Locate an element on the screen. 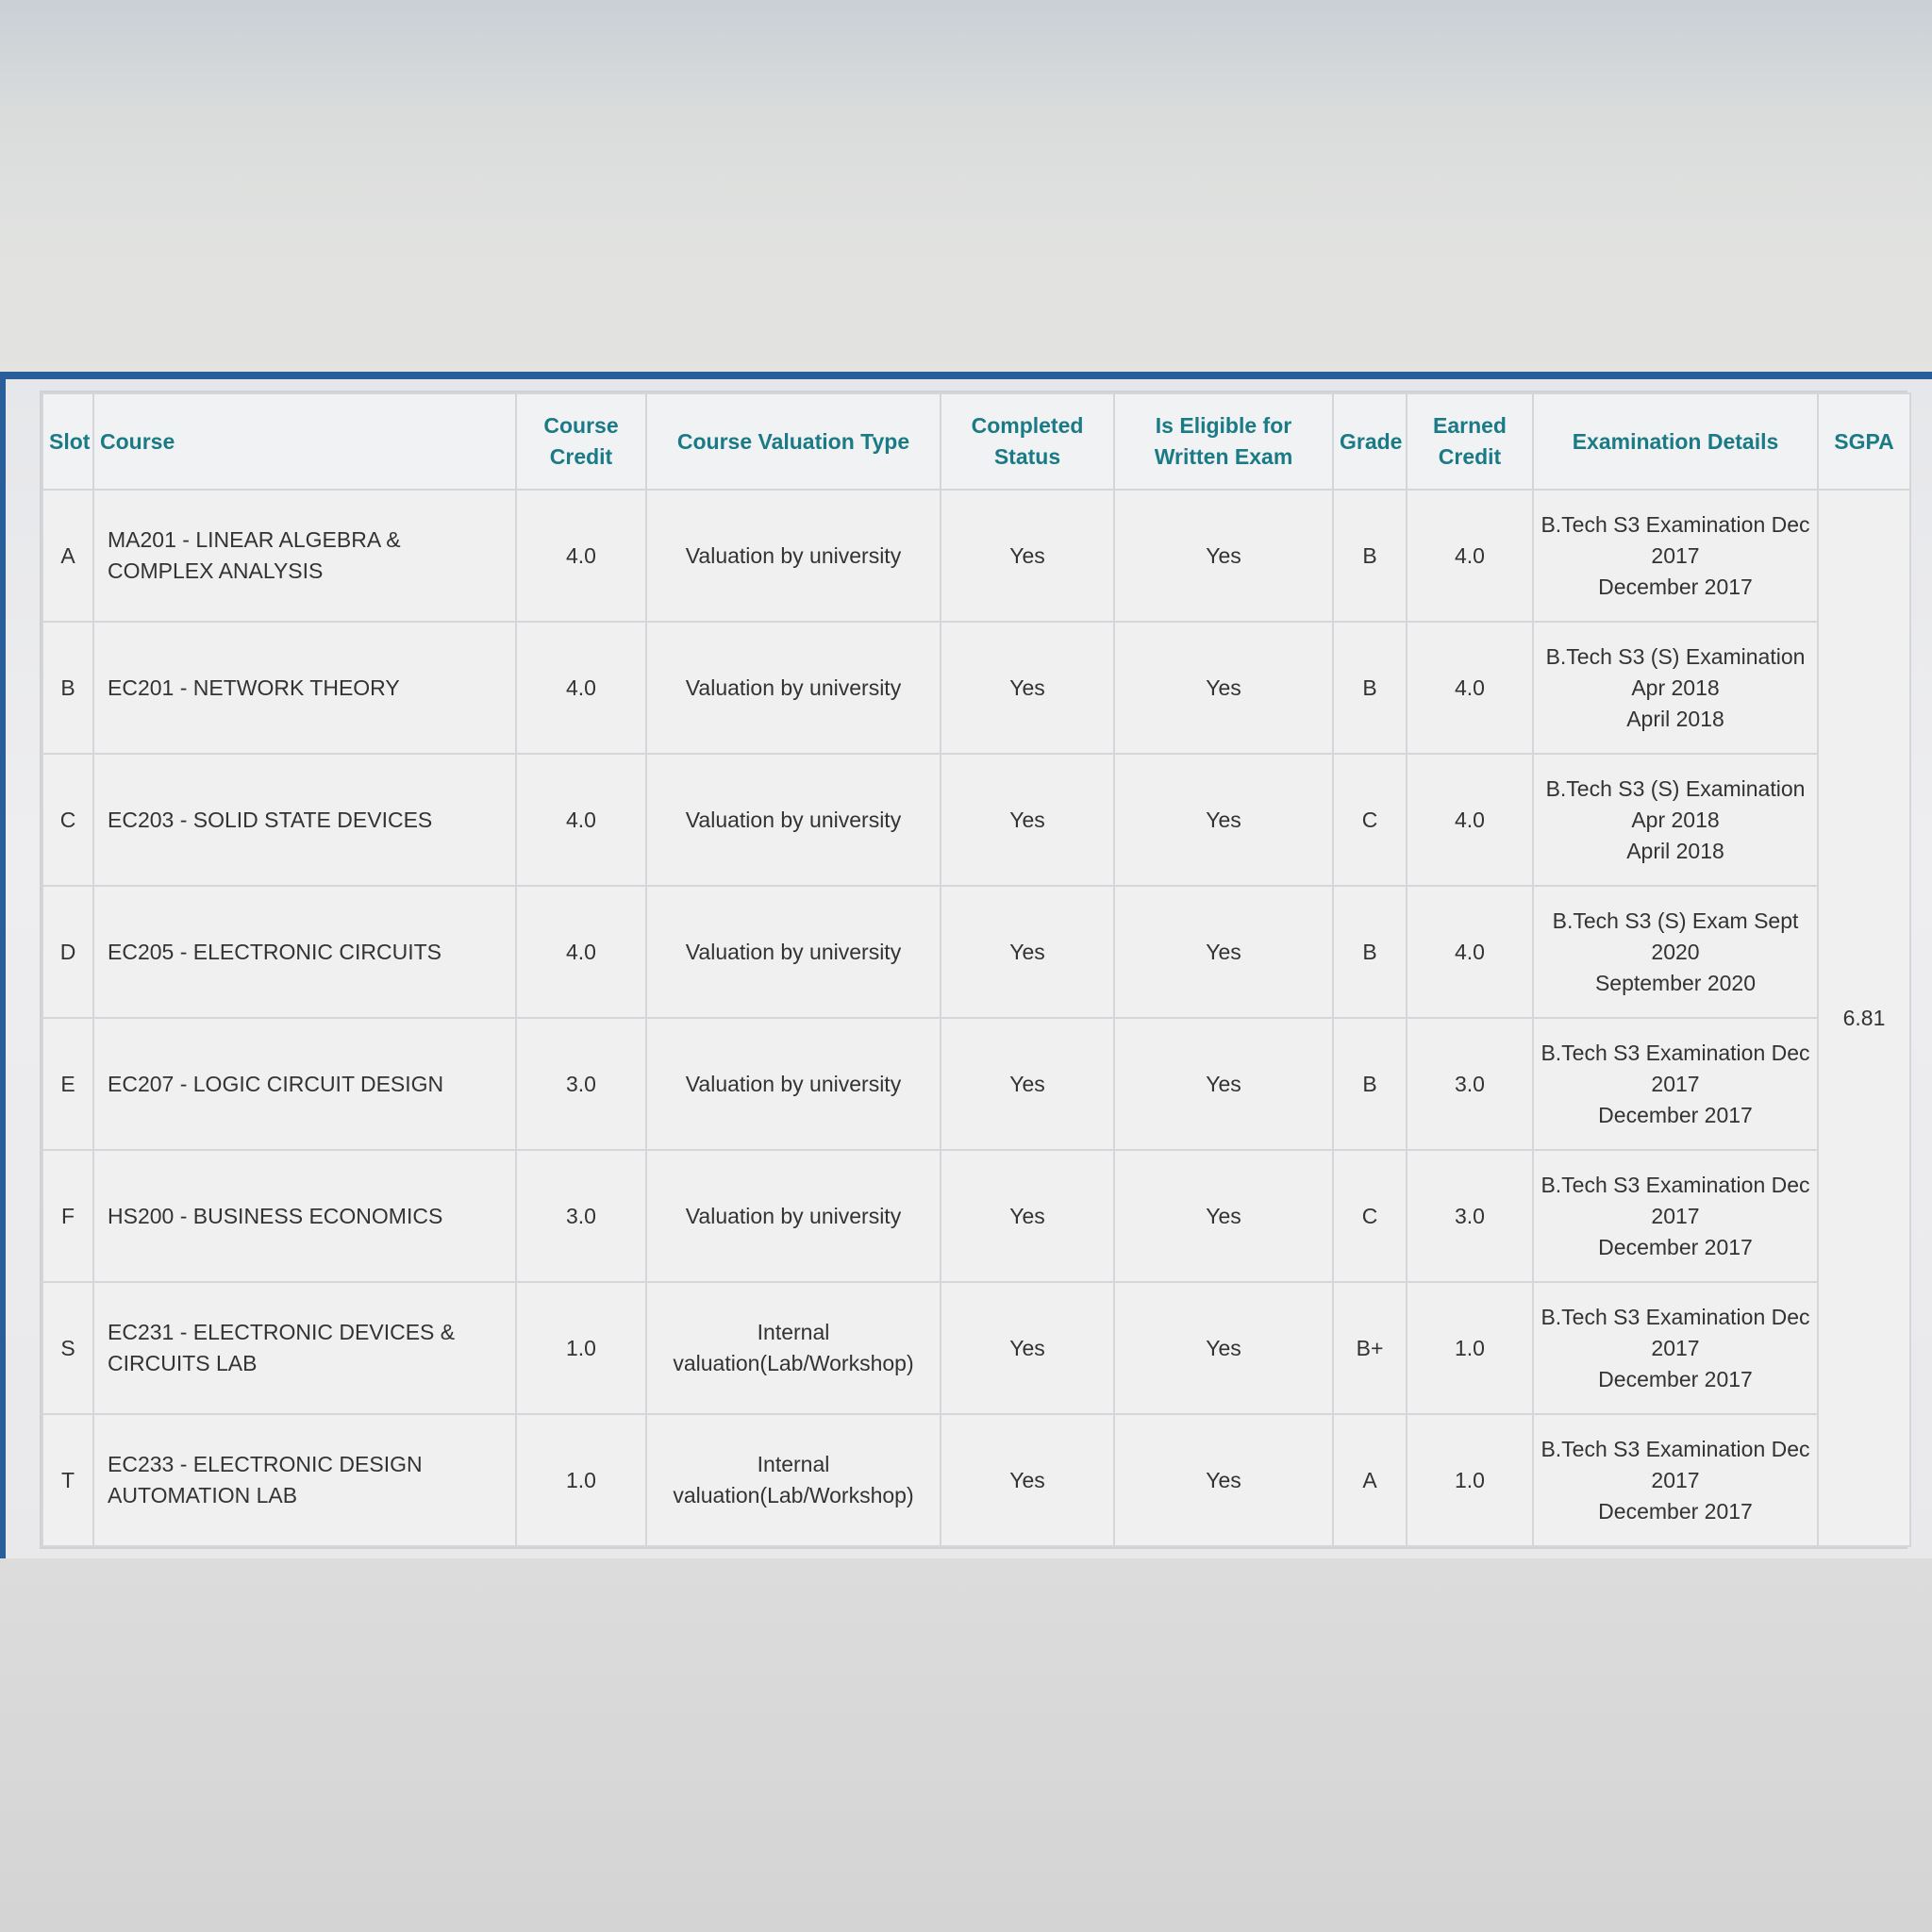 Image resolution: width=1932 pixels, height=1932 pixels. header-sgpa: SGPA is located at coordinates (1864, 442).